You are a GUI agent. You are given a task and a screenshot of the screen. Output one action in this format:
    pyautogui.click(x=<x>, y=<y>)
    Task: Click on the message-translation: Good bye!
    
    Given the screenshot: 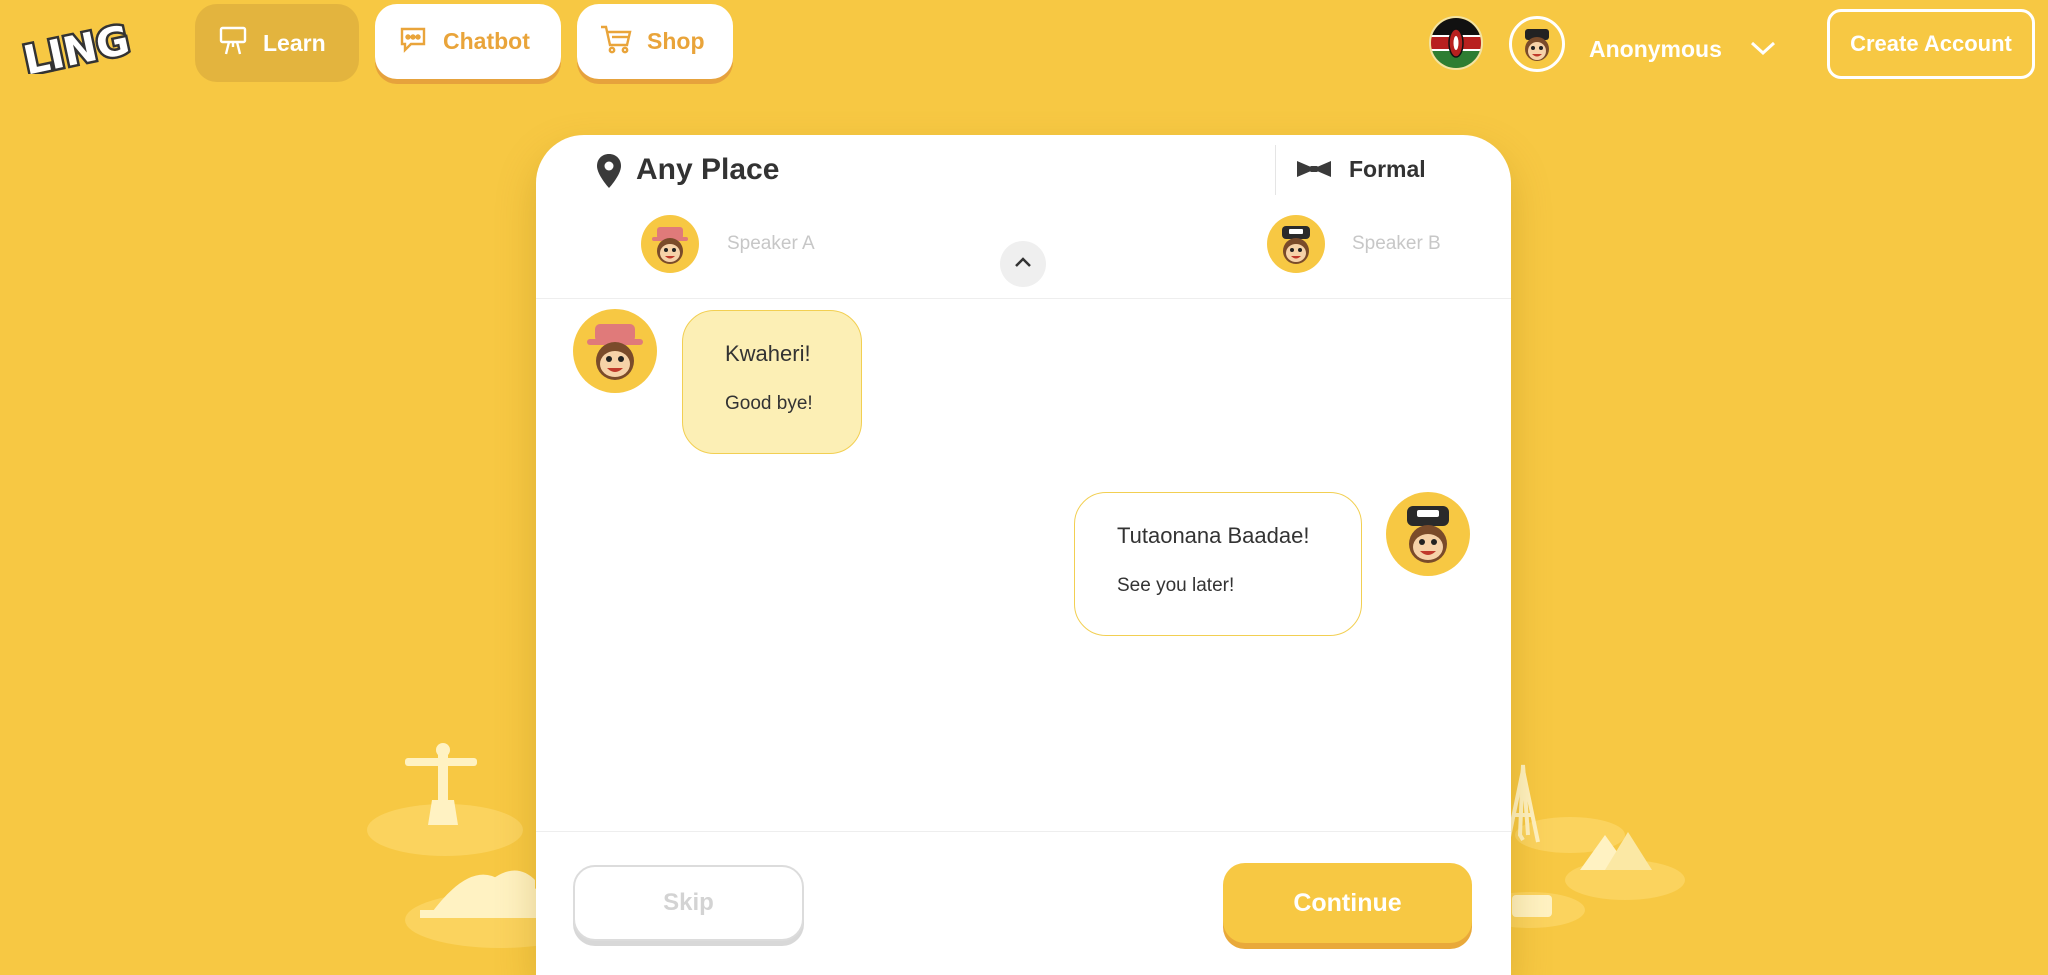 What is the action you would take?
    pyautogui.click(x=769, y=403)
    